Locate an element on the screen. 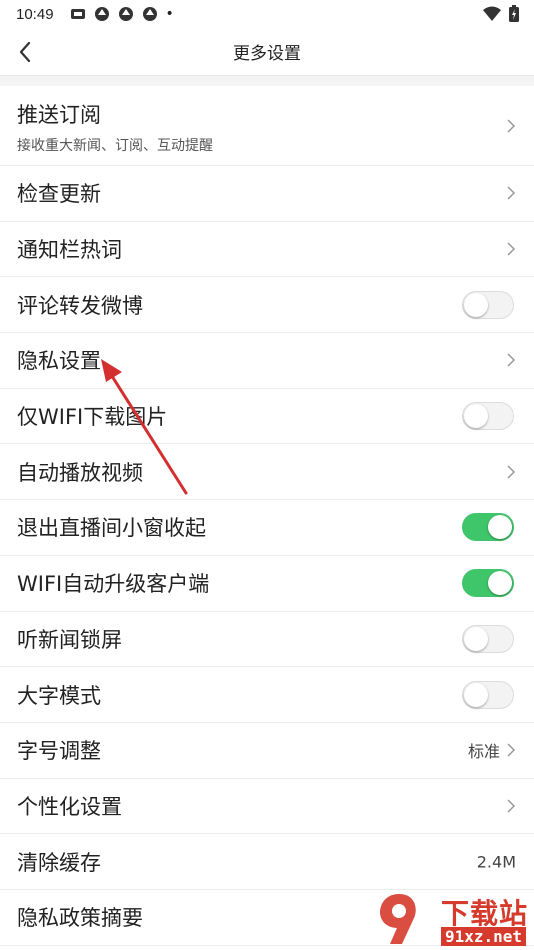 The image size is (534, 950). setting-label: 退出直播间小窗收起 is located at coordinates (111, 528).